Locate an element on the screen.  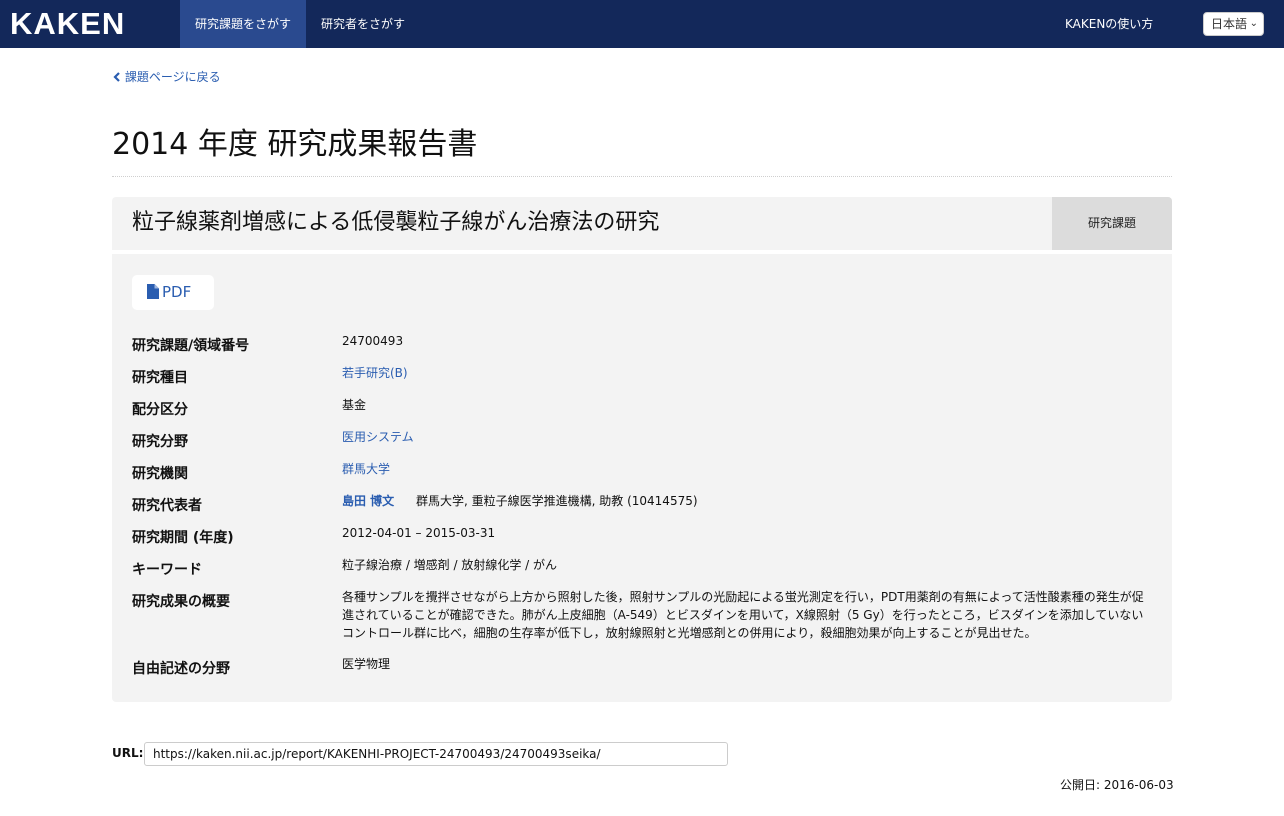
field-label: 研究分野 is located at coordinates (160, 442).